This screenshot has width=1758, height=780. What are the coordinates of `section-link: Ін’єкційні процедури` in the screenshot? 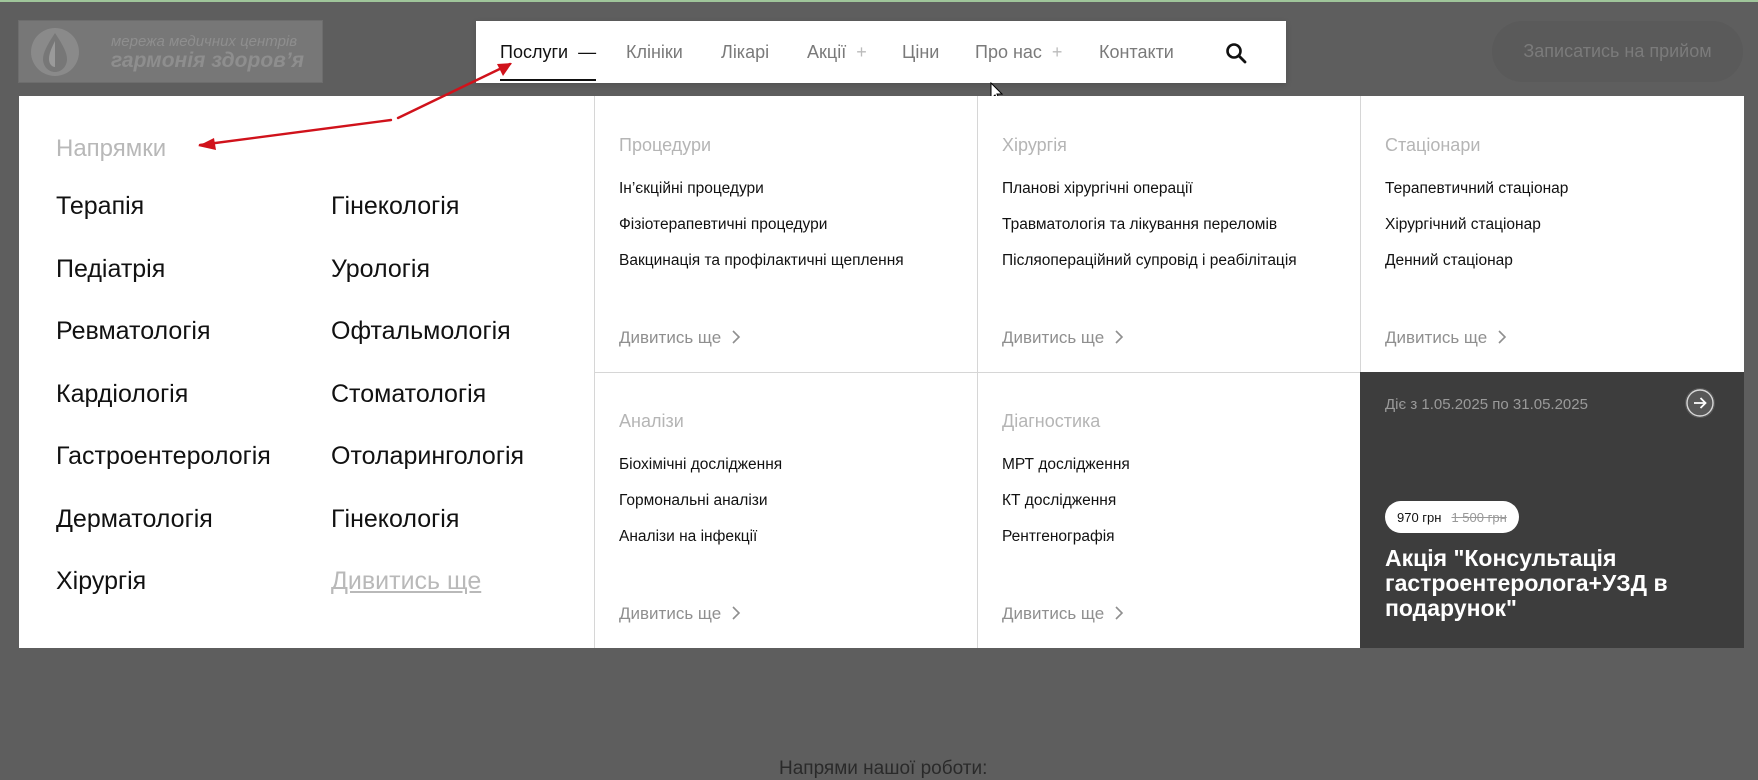 It's located at (691, 189).